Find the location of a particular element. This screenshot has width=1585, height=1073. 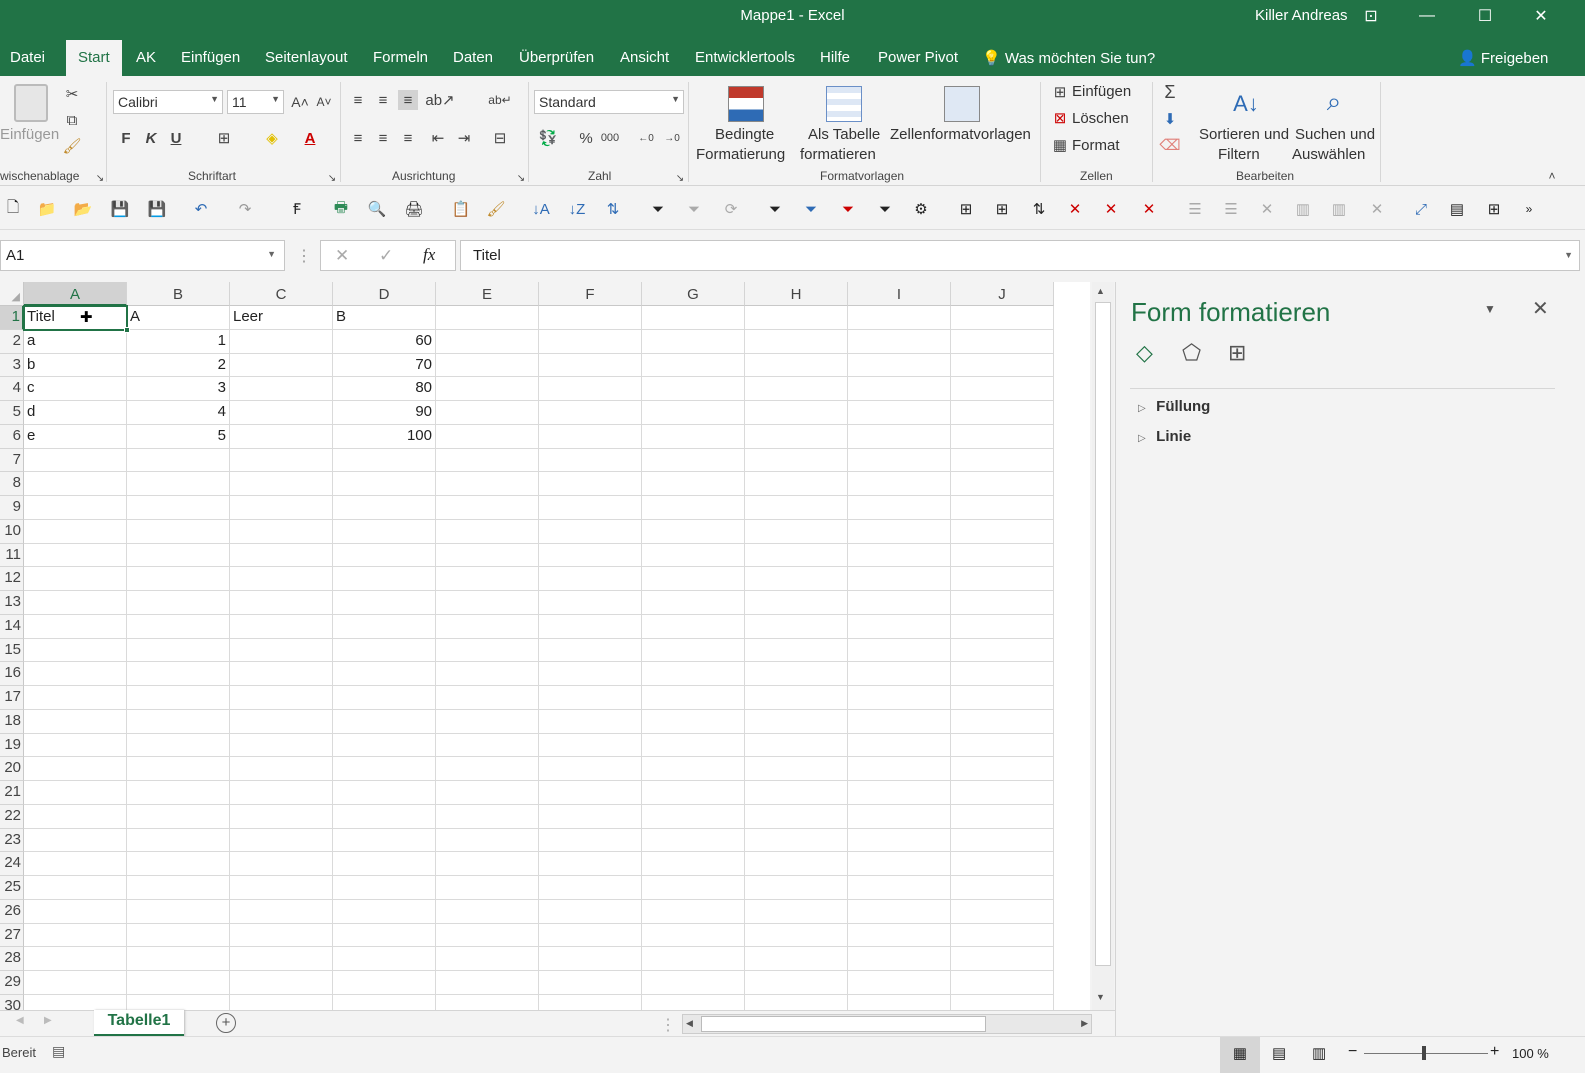

cell-j22 is located at coordinates (1002, 816).